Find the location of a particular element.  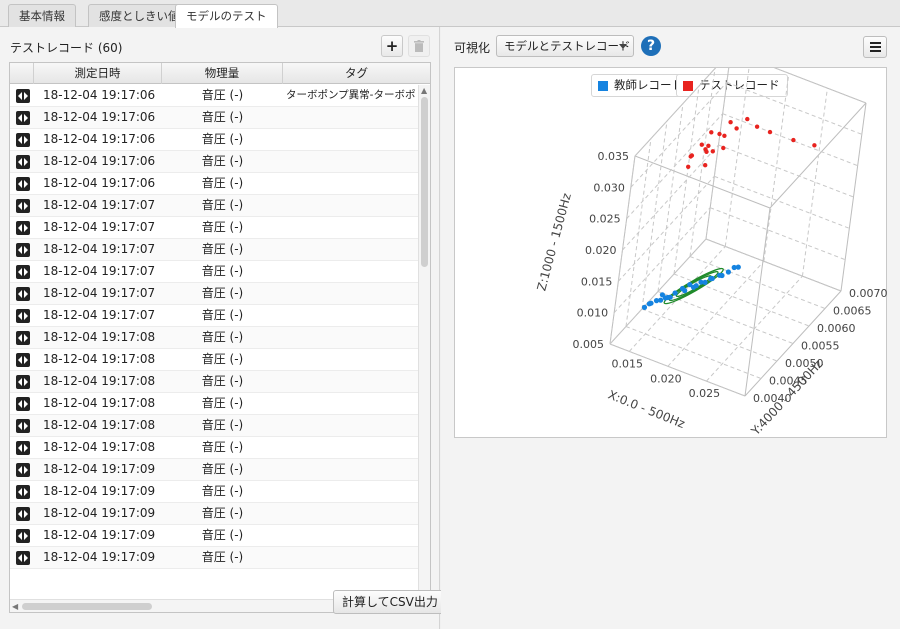

vertical-scroll-thumb is located at coordinates (424, 182).